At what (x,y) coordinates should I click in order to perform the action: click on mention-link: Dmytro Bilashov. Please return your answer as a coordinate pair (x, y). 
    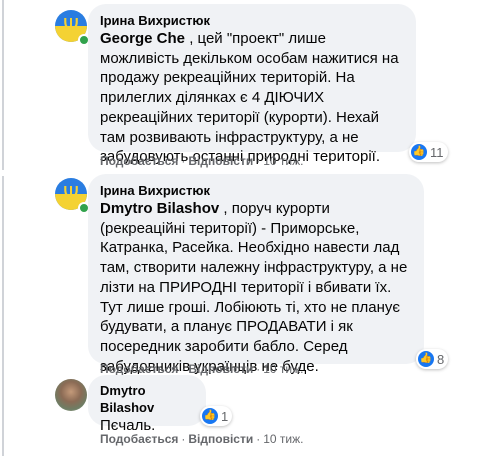
    Looking at the image, I should click on (159, 208).